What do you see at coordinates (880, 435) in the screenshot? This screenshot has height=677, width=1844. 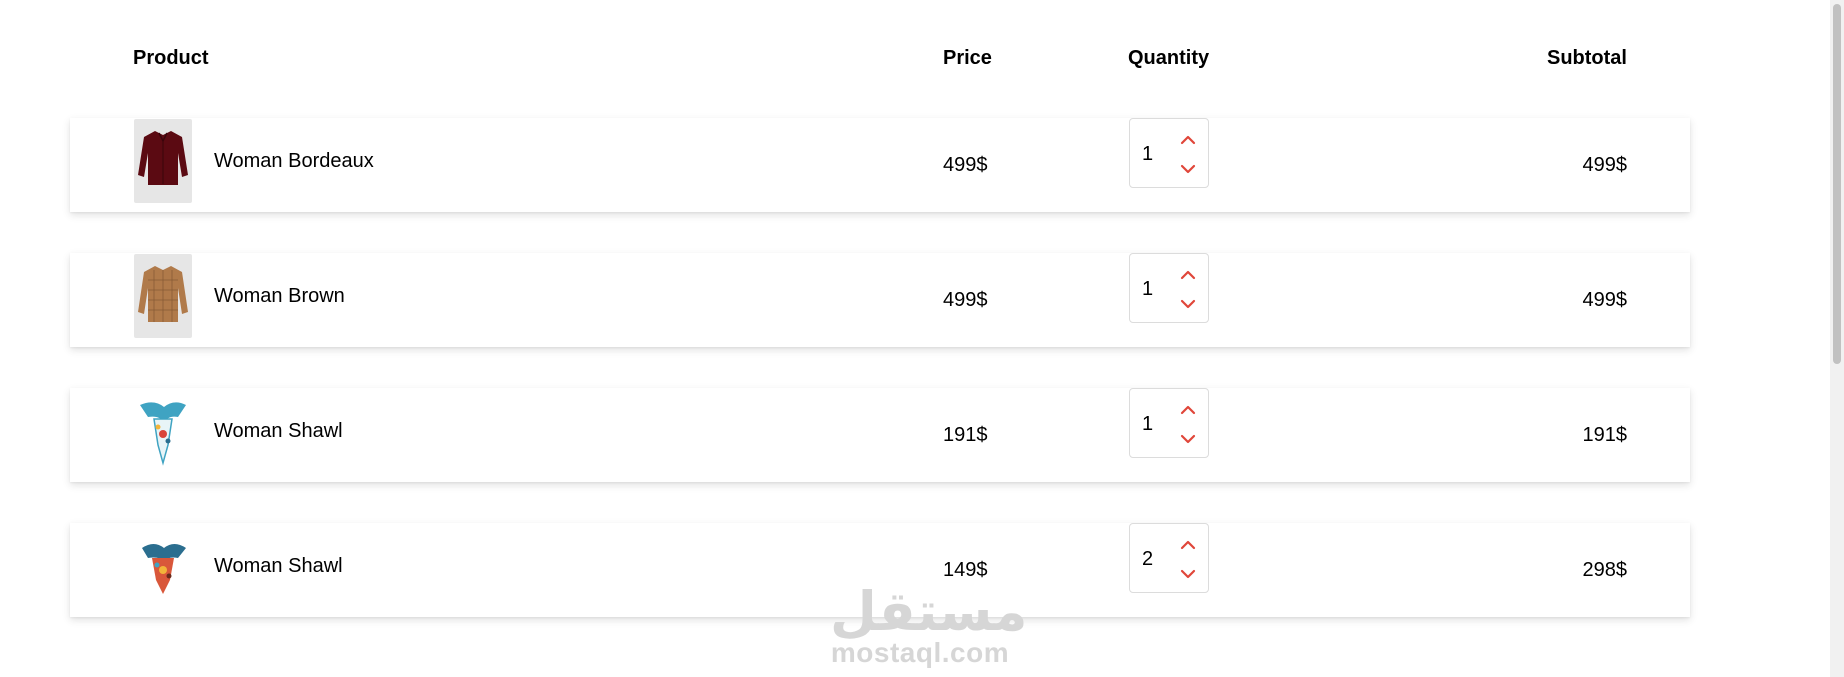 I see `cart-row: Woman Shawl 191$ 1 191$` at bounding box center [880, 435].